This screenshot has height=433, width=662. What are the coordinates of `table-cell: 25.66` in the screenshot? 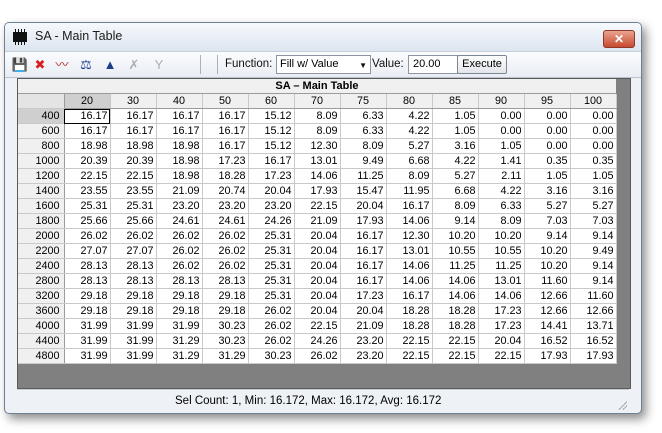 It's located at (133, 221).